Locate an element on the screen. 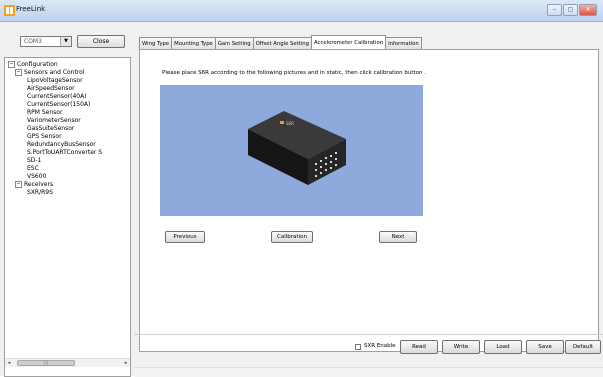 This screenshot has width=603, height=377. close-port-button: Close is located at coordinates (101, 41).